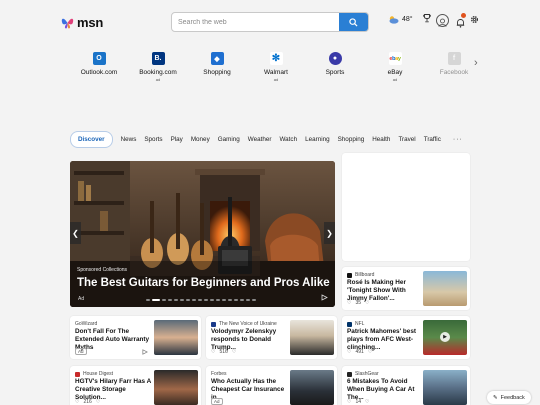 This screenshot has width=540, height=405. What do you see at coordinates (400, 19) in the screenshot?
I see `weather-widget: 48°` at bounding box center [400, 19].